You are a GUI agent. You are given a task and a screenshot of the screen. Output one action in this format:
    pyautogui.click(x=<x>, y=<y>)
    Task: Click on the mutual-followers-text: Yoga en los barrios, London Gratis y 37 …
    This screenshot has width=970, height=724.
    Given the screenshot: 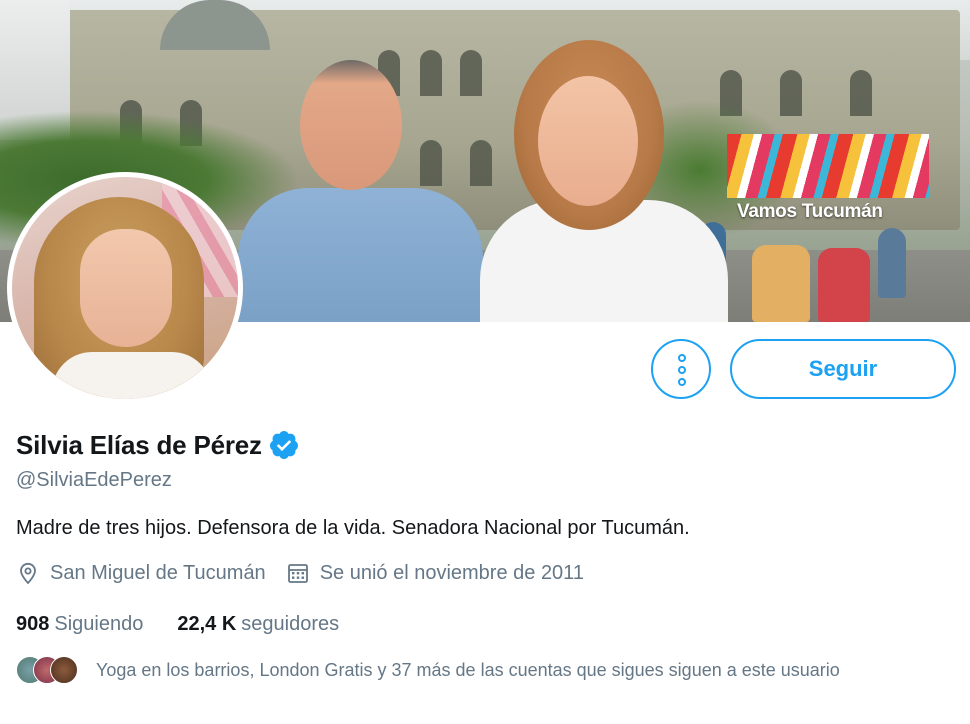 What is the action you would take?
    pyautogui.click(x=468, y=669)
    